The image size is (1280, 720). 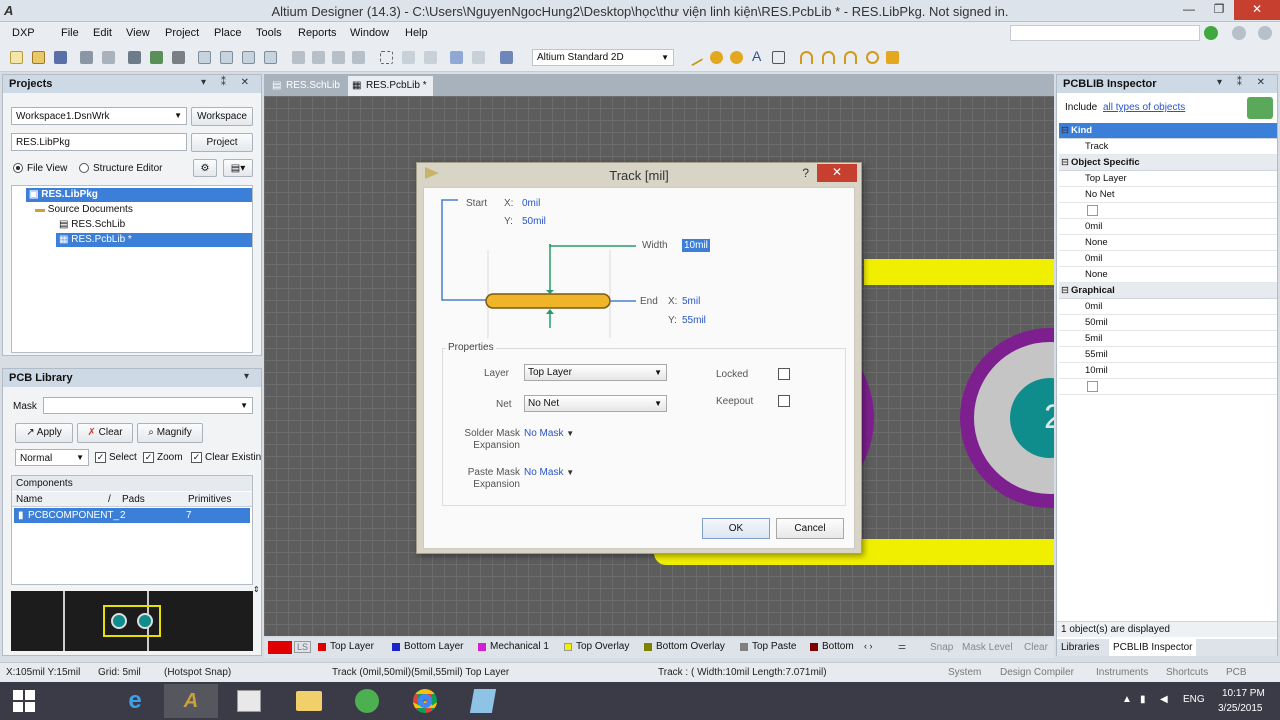 I want to click on ls-button: LS, so click(x=303, y=647).